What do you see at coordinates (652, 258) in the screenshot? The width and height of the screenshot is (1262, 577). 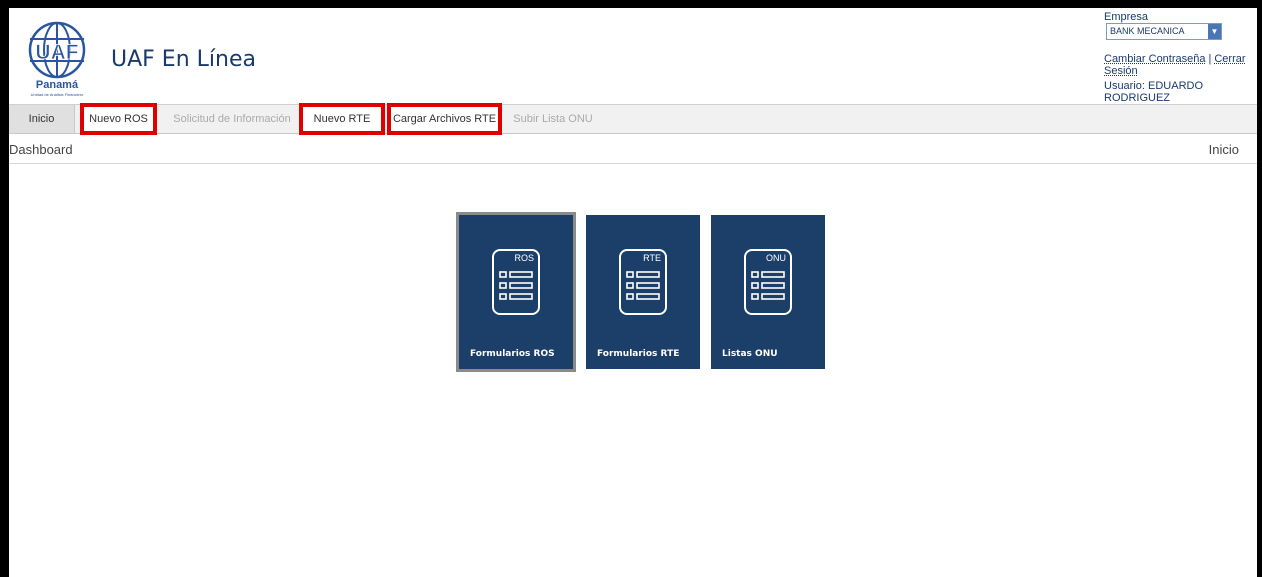 I see `tile-tag: RTE` at bounding box center [652, 258].